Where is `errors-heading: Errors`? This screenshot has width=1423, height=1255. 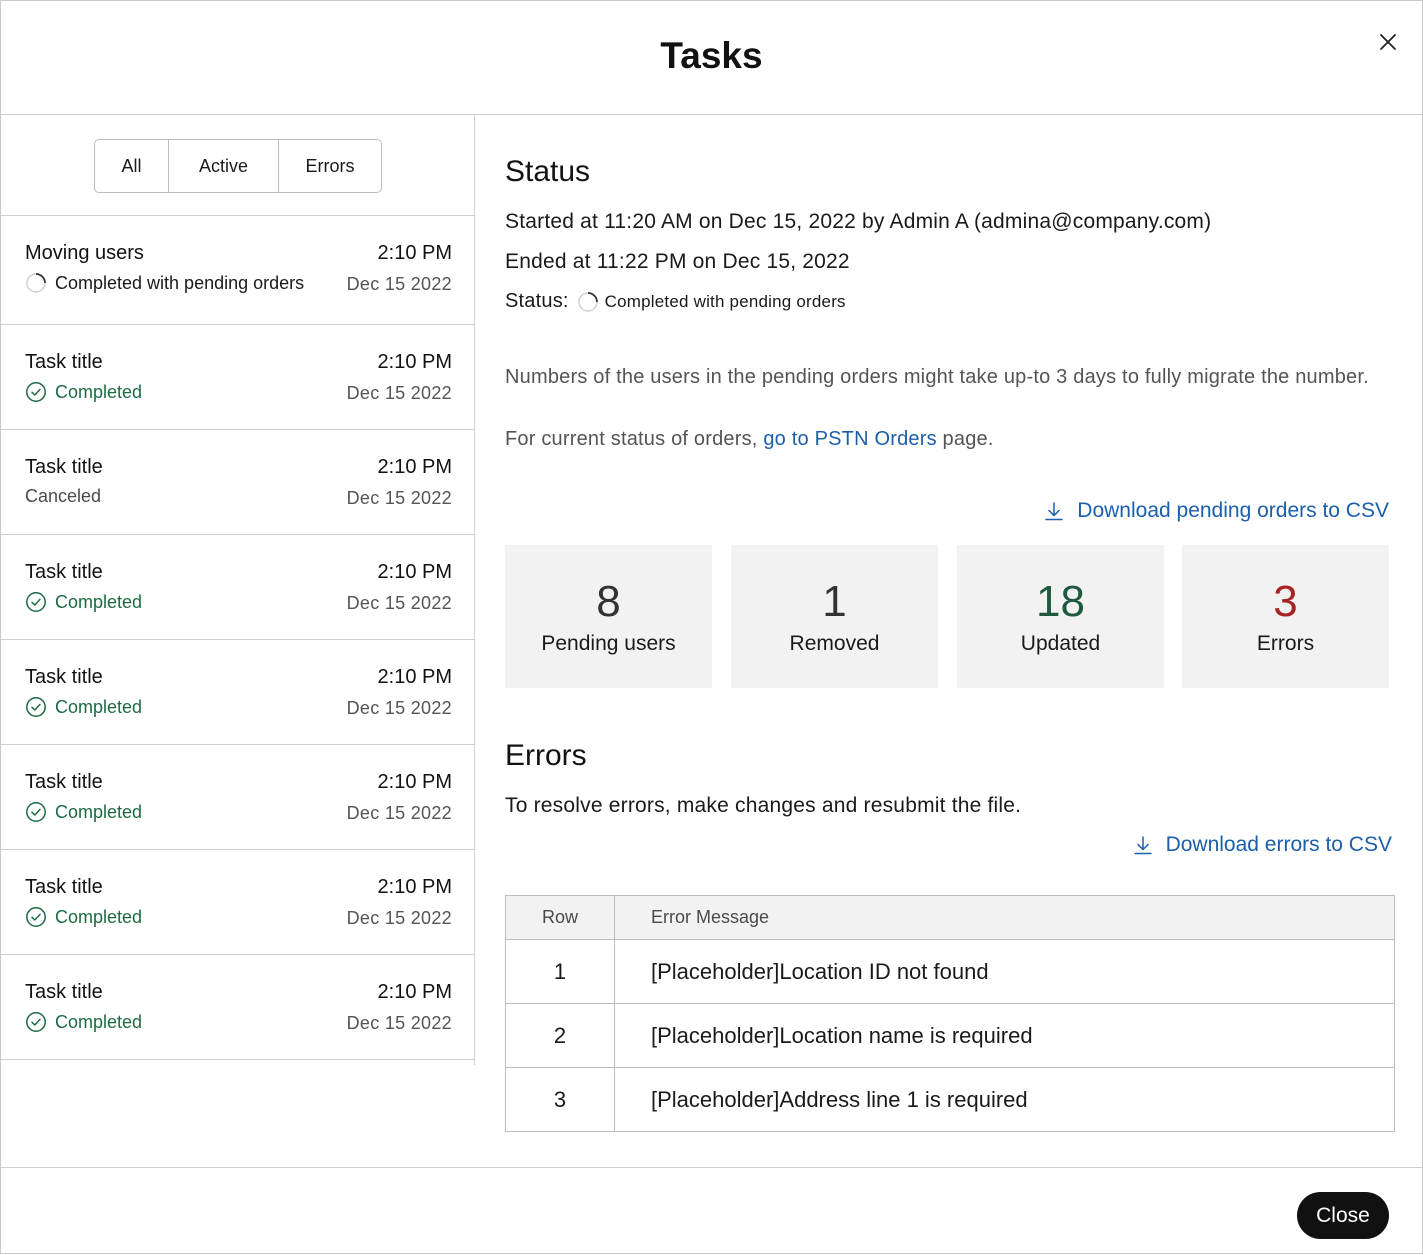 errors-heading: Errors is located at coordinates (546, 755).